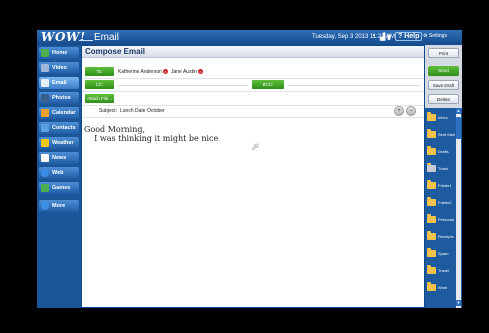 The image size is (489, 333). I want to click on nav-item-more: More, so click(59, 206).